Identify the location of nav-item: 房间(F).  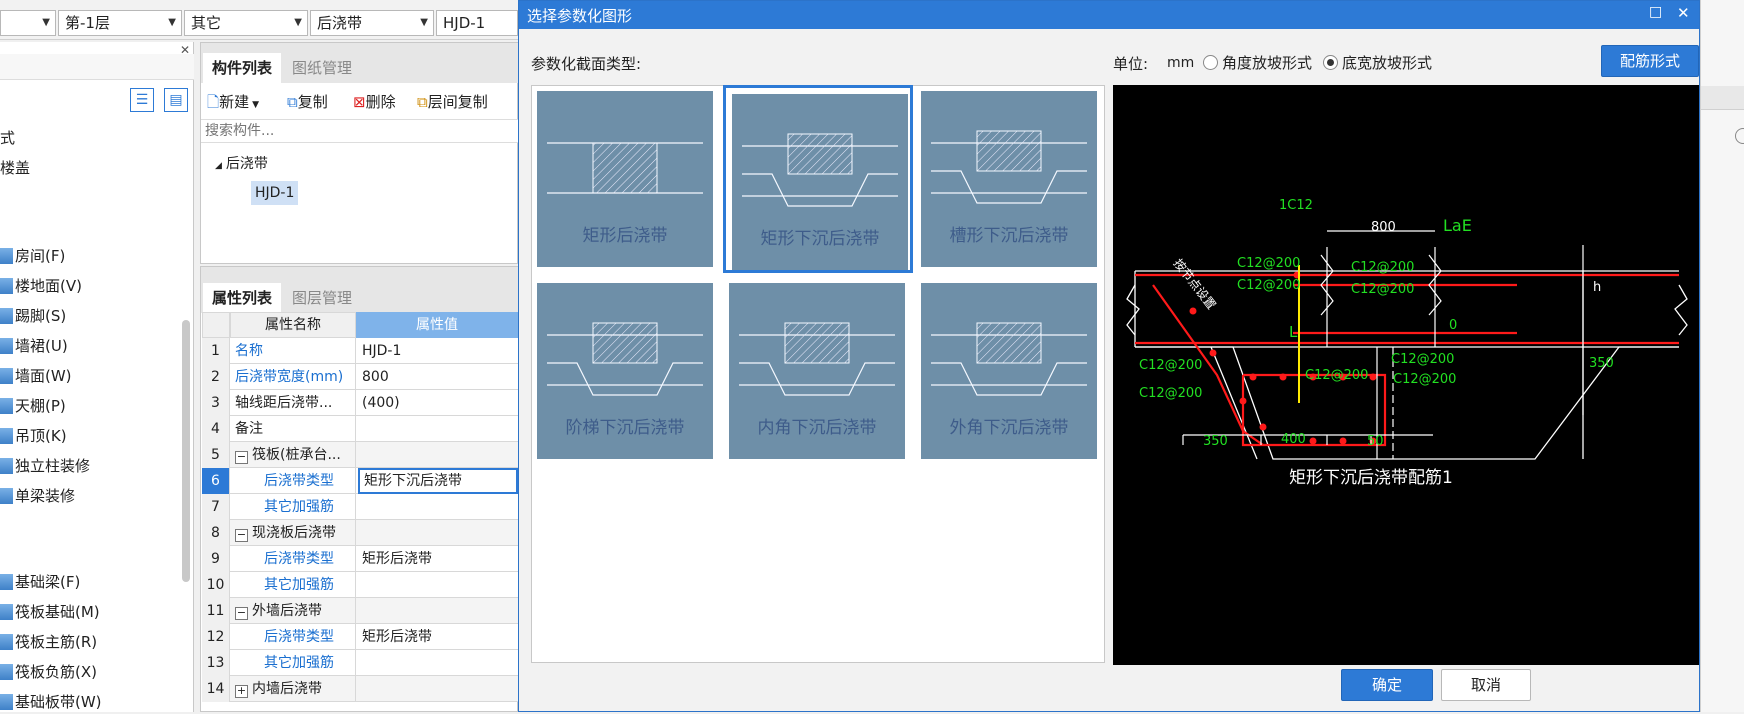
(32, 256).